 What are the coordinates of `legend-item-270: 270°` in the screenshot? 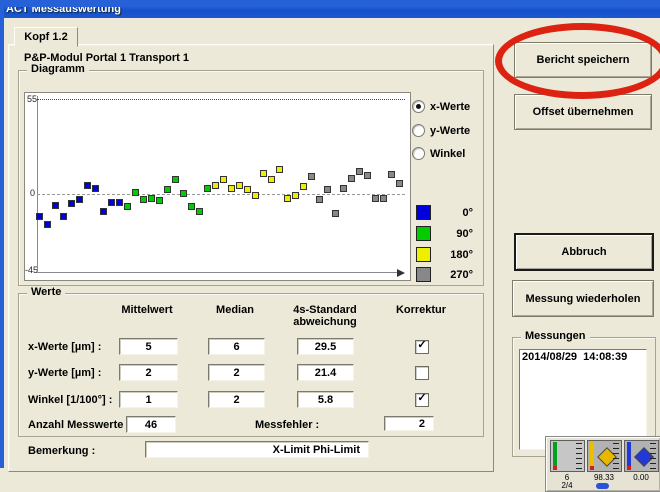 It's located at (444, 274).